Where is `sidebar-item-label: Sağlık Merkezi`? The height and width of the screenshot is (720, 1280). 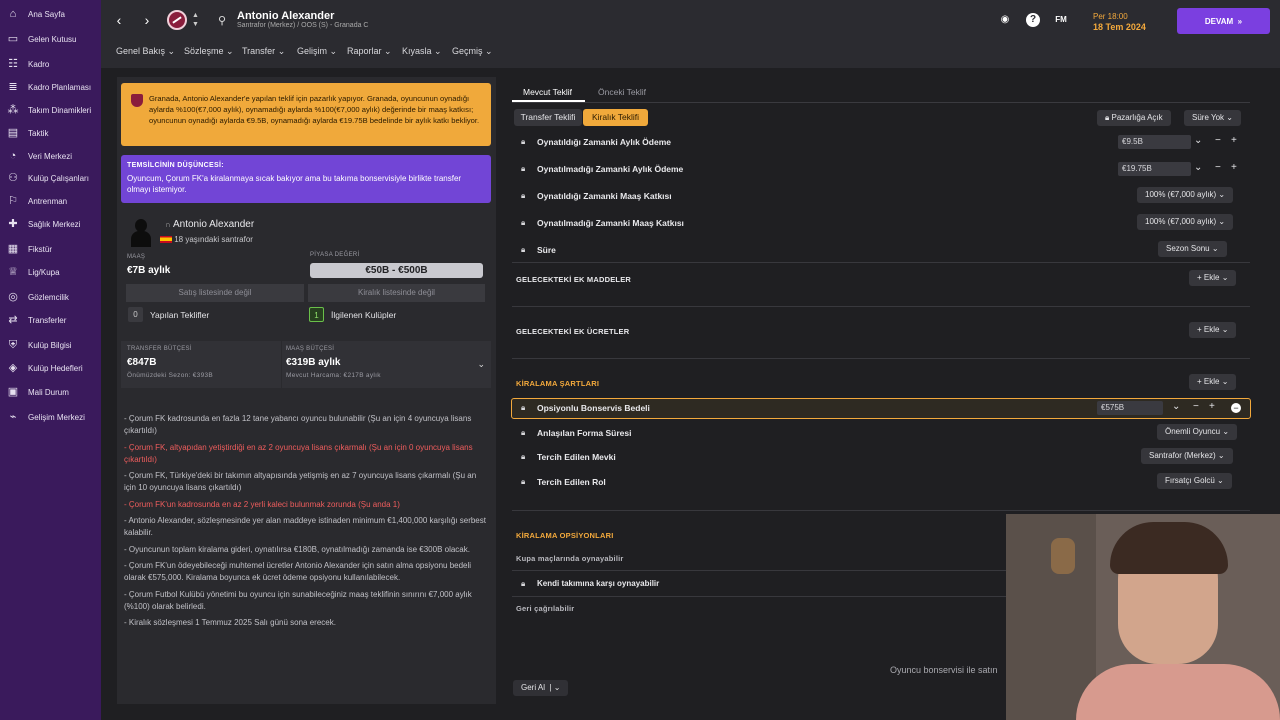 sidebar-item-label: Sağlık Merkezi is located at coordinates (54, 224).